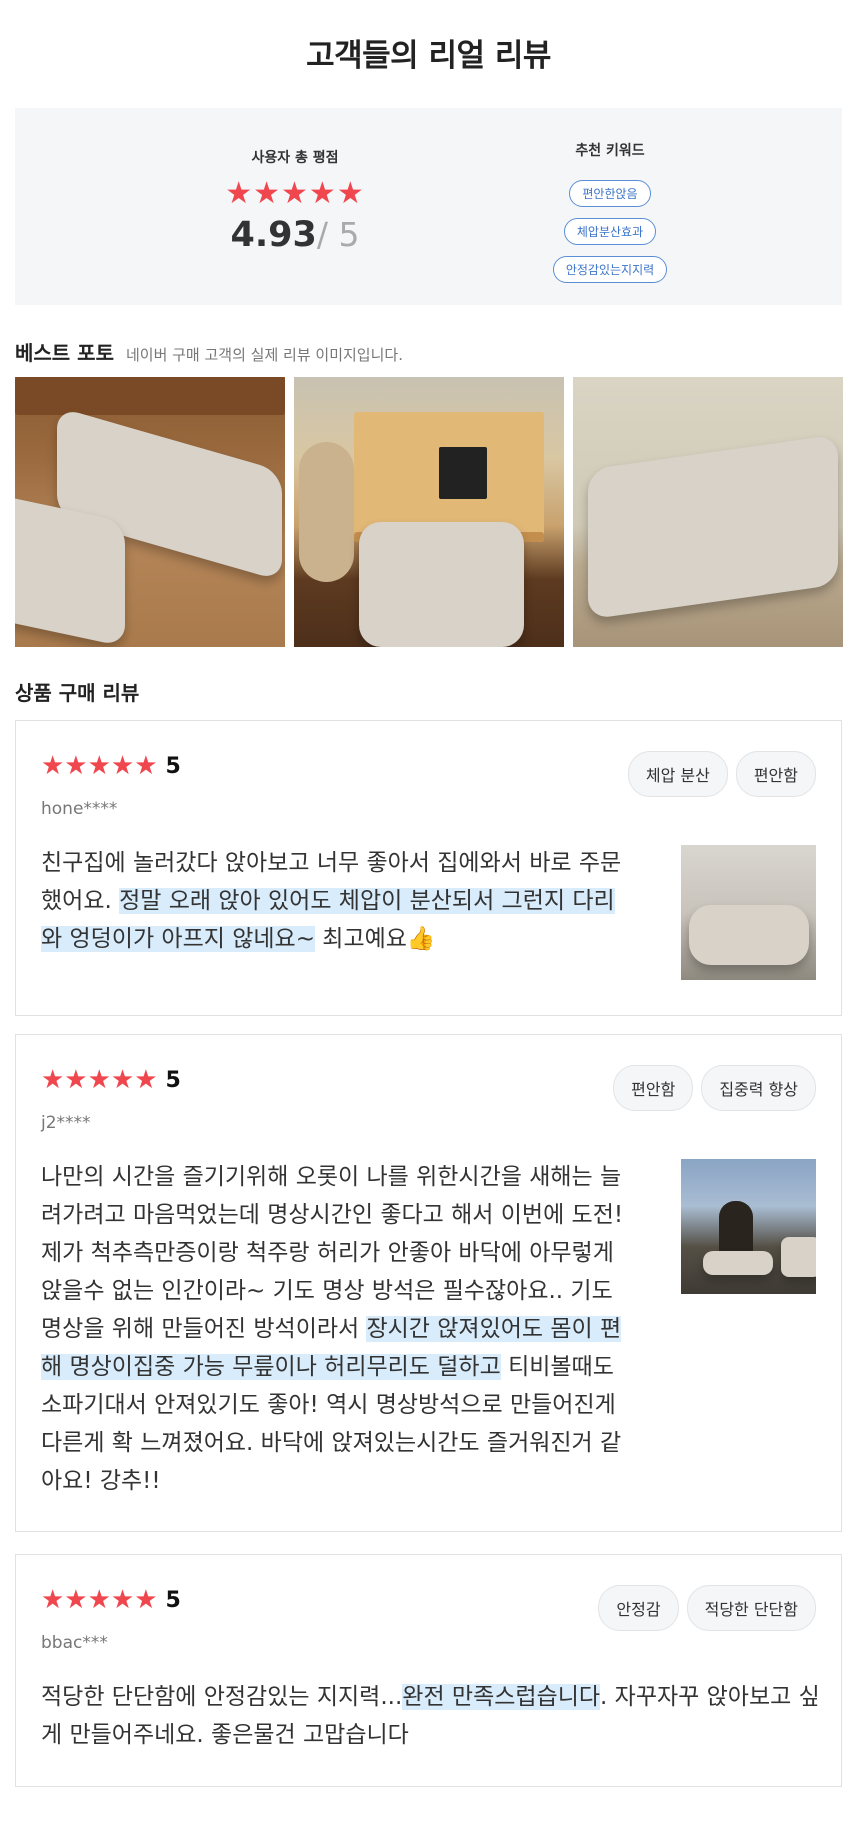 The image size is (857, 1823). What do you see at coordinates (79, 809) in the screenshot?
I see `review-user: hone****` at bounding box center [79, 809].